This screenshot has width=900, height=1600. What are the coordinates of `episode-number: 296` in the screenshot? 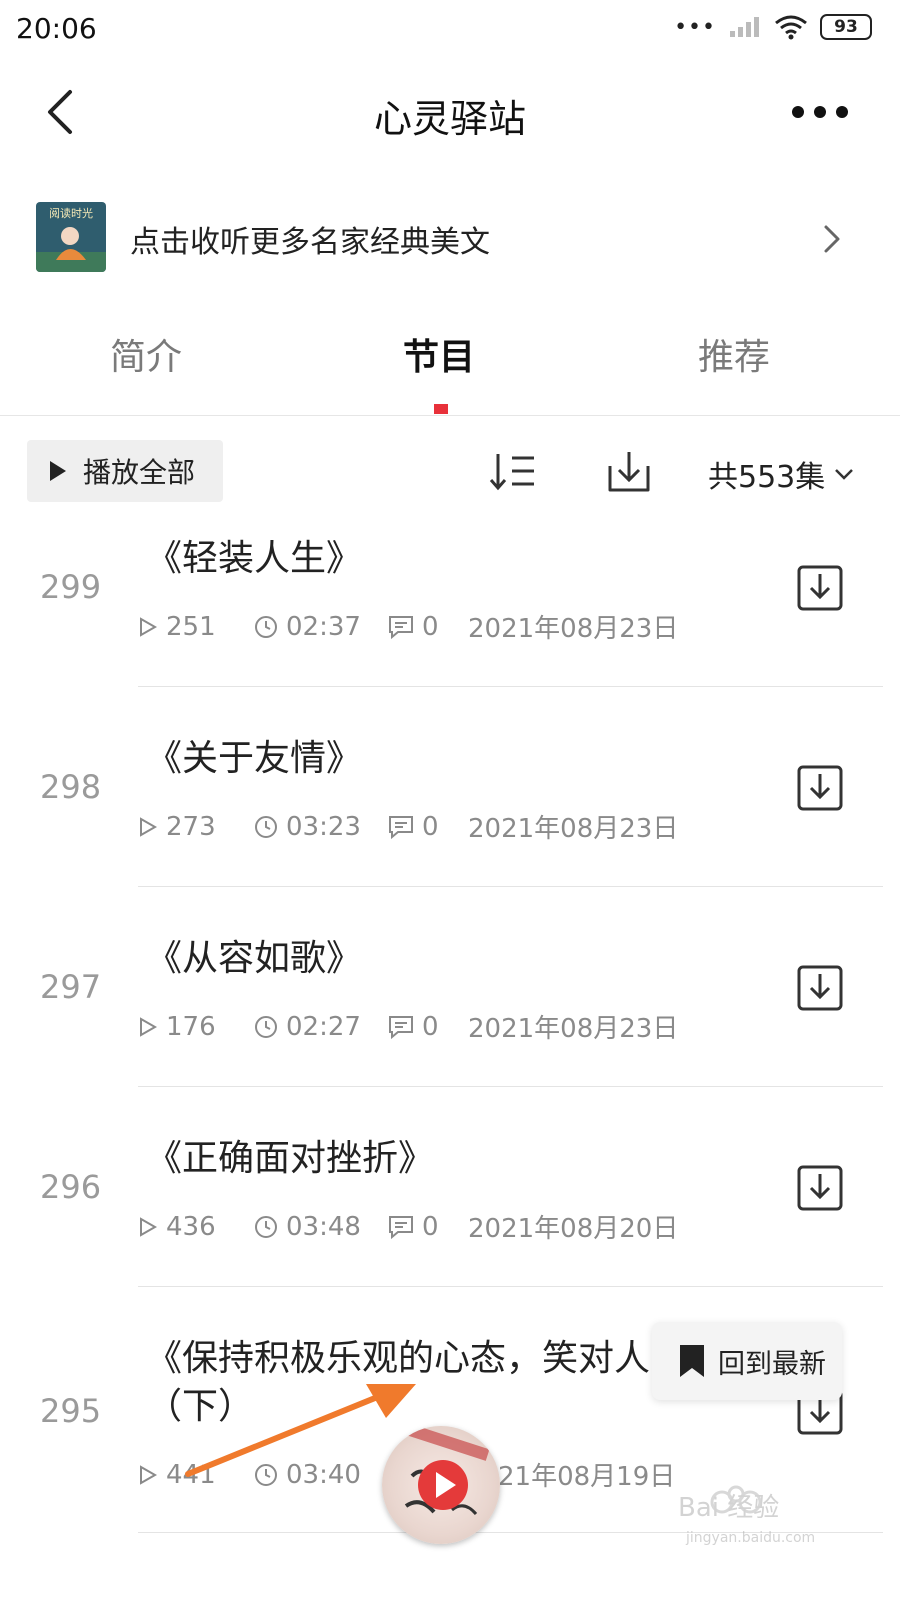 It's located at (71, 1187).